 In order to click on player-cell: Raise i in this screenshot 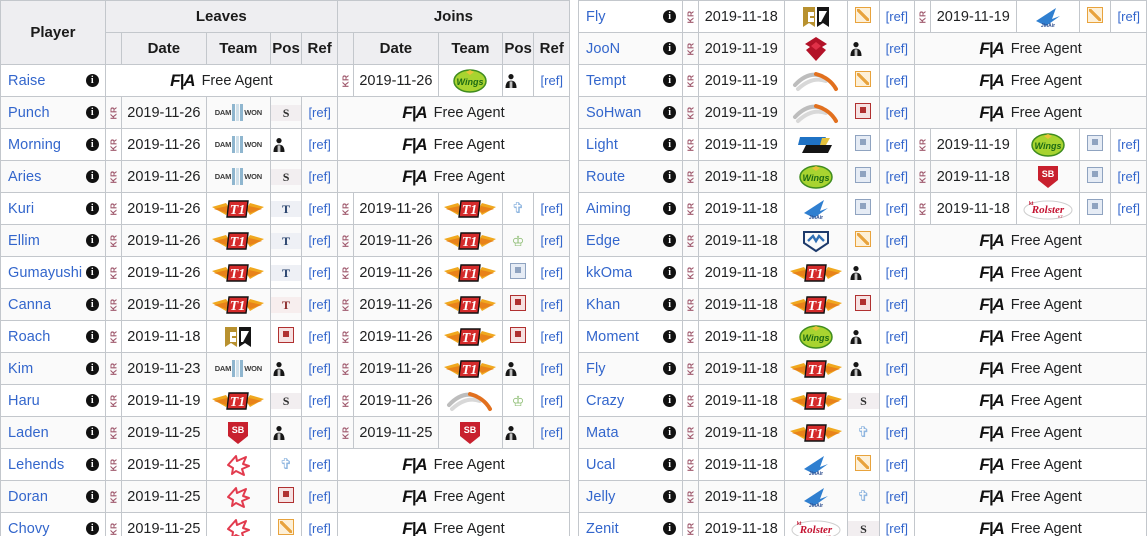, I will do `click(53, 80)`.